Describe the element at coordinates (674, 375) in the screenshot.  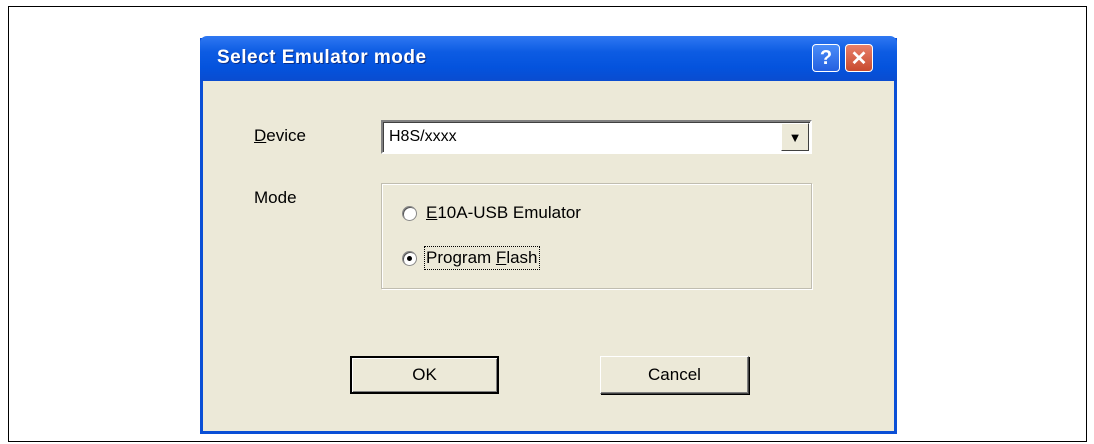
I see `cancel-button: Cancel` at that location.